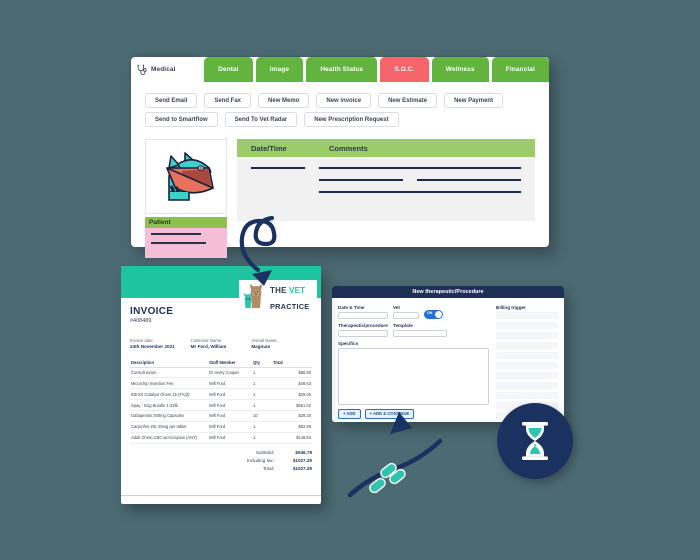 The image size is (700, 560). I want to click on logo-line1: THE VET, so click(288, 290).